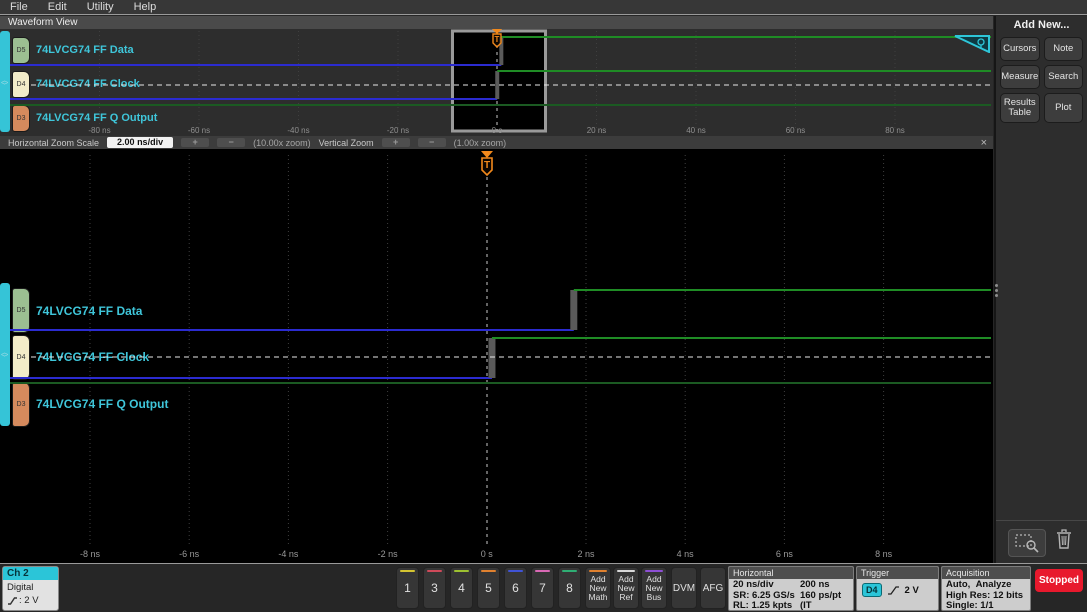 Image resolution: width=1087 pixels, height=612 pixels. Describe the element at coordinates (1020, 77) in the screenshot. I see `measure-button: Measure` at that location.